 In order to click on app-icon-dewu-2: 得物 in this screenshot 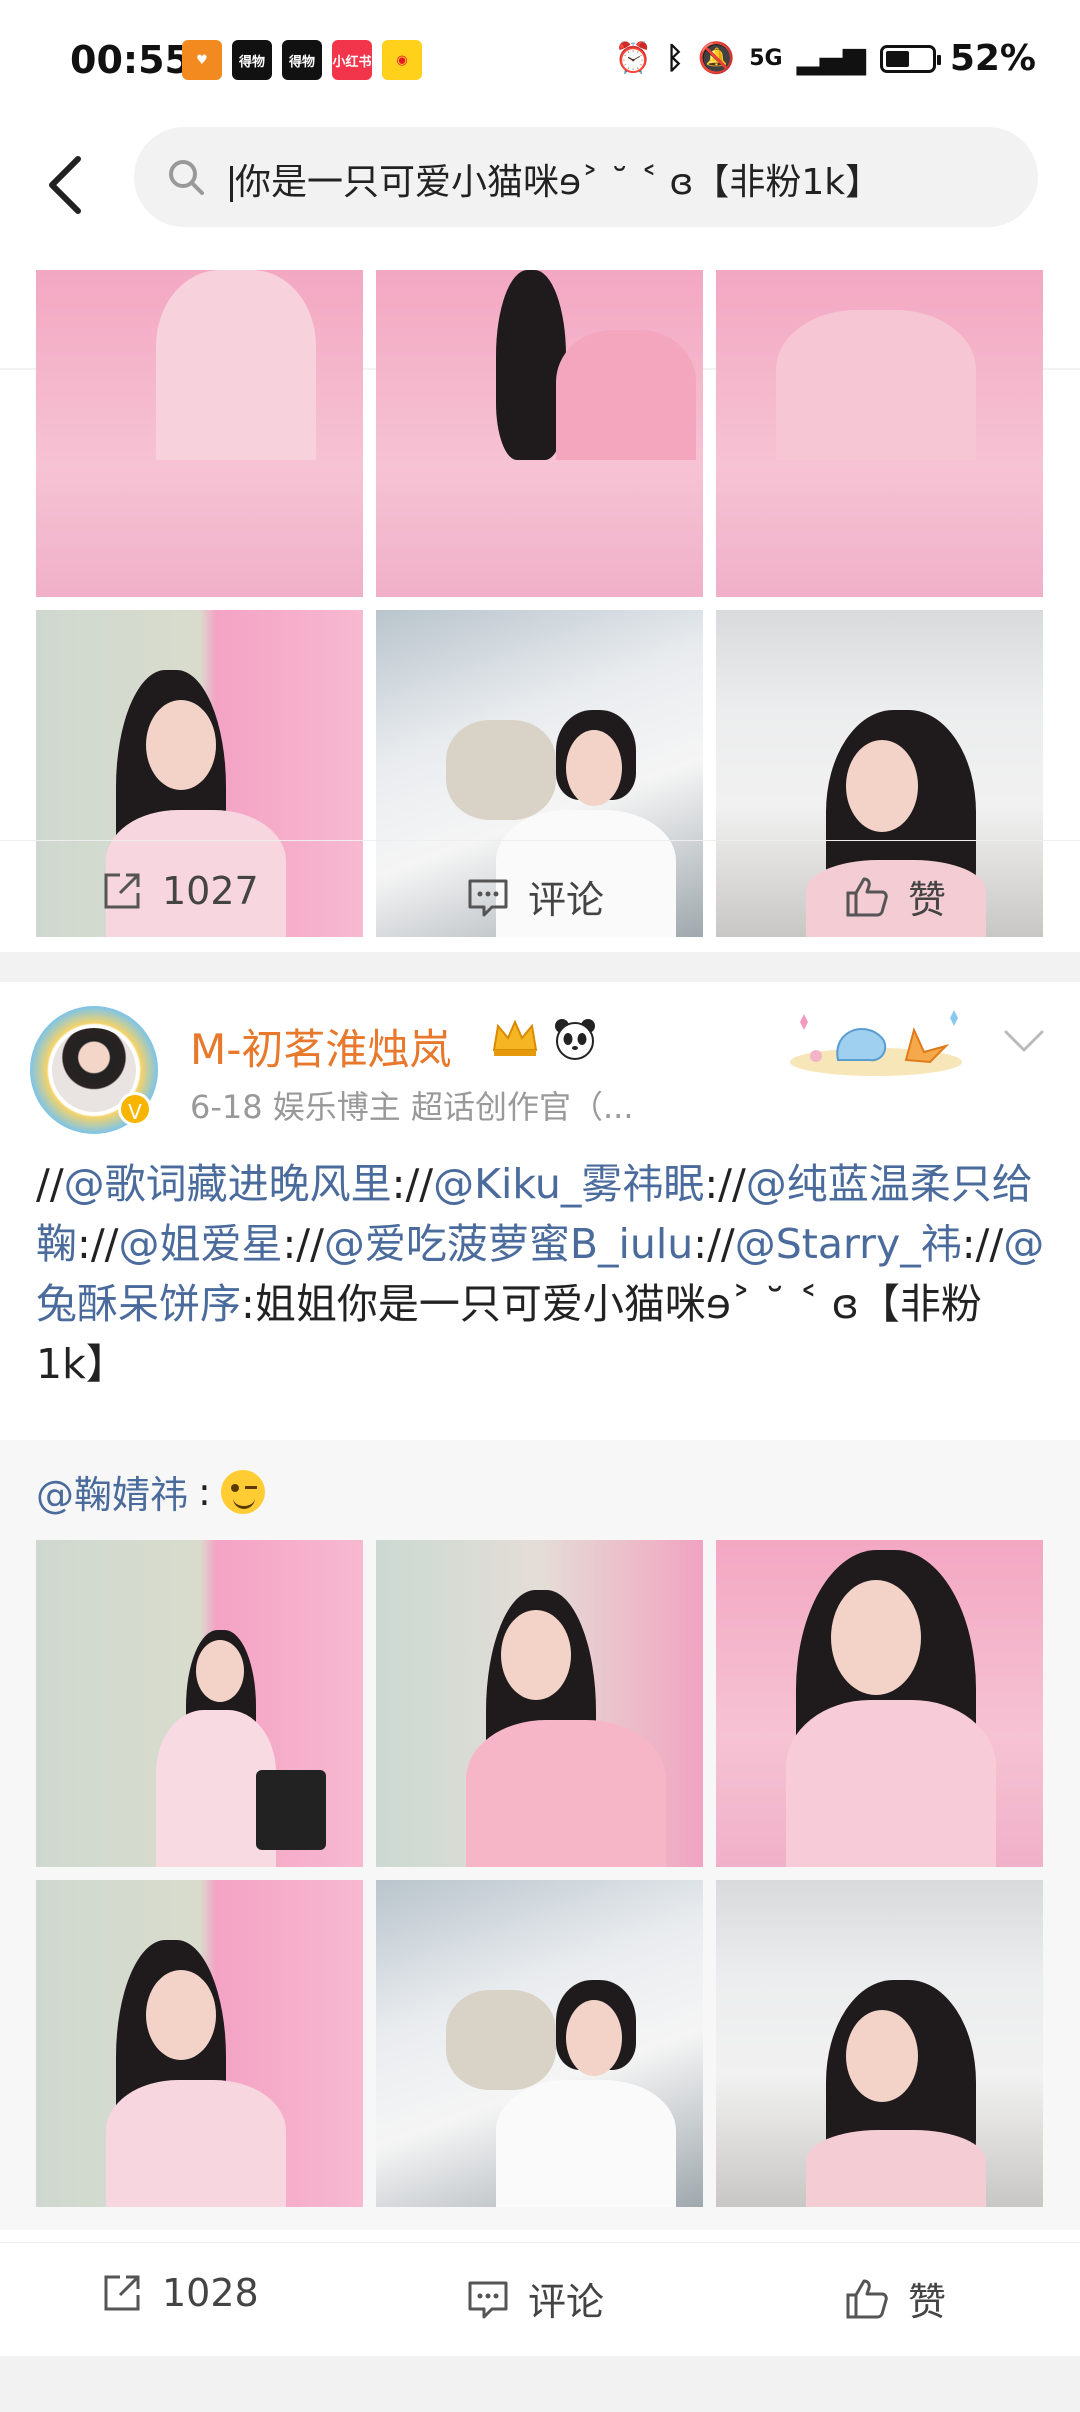, I will do `click(302, 60)`.